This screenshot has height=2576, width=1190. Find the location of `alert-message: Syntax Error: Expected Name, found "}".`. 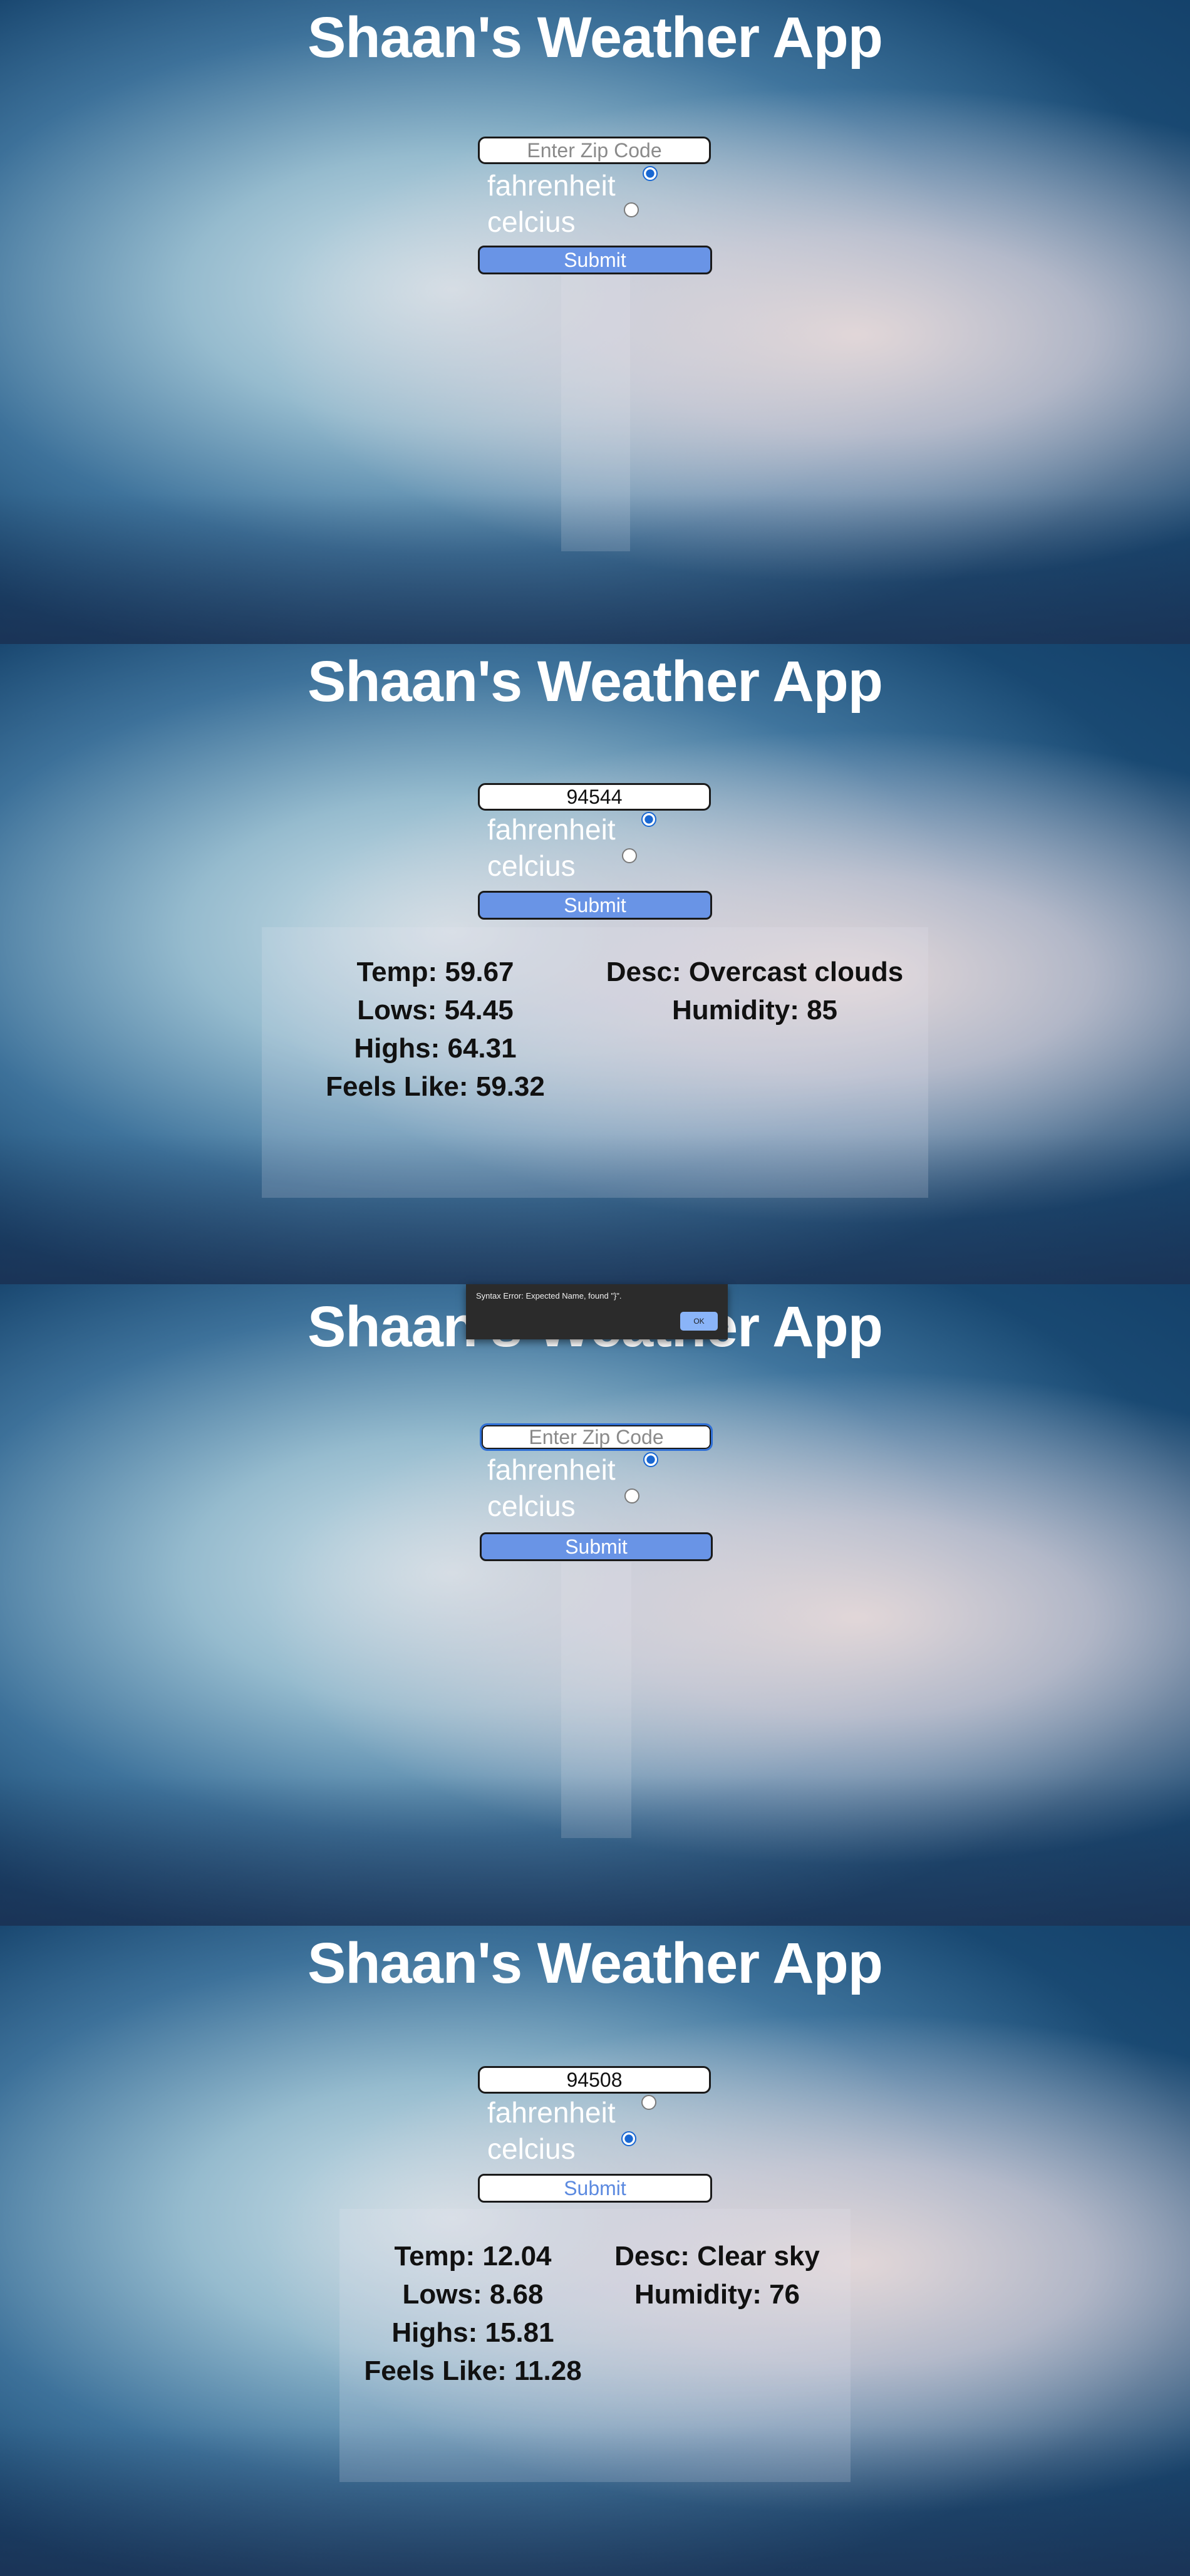

alert-message: Syntax Error: Expected Name, found "}". is located at coordinates (549, 1296).